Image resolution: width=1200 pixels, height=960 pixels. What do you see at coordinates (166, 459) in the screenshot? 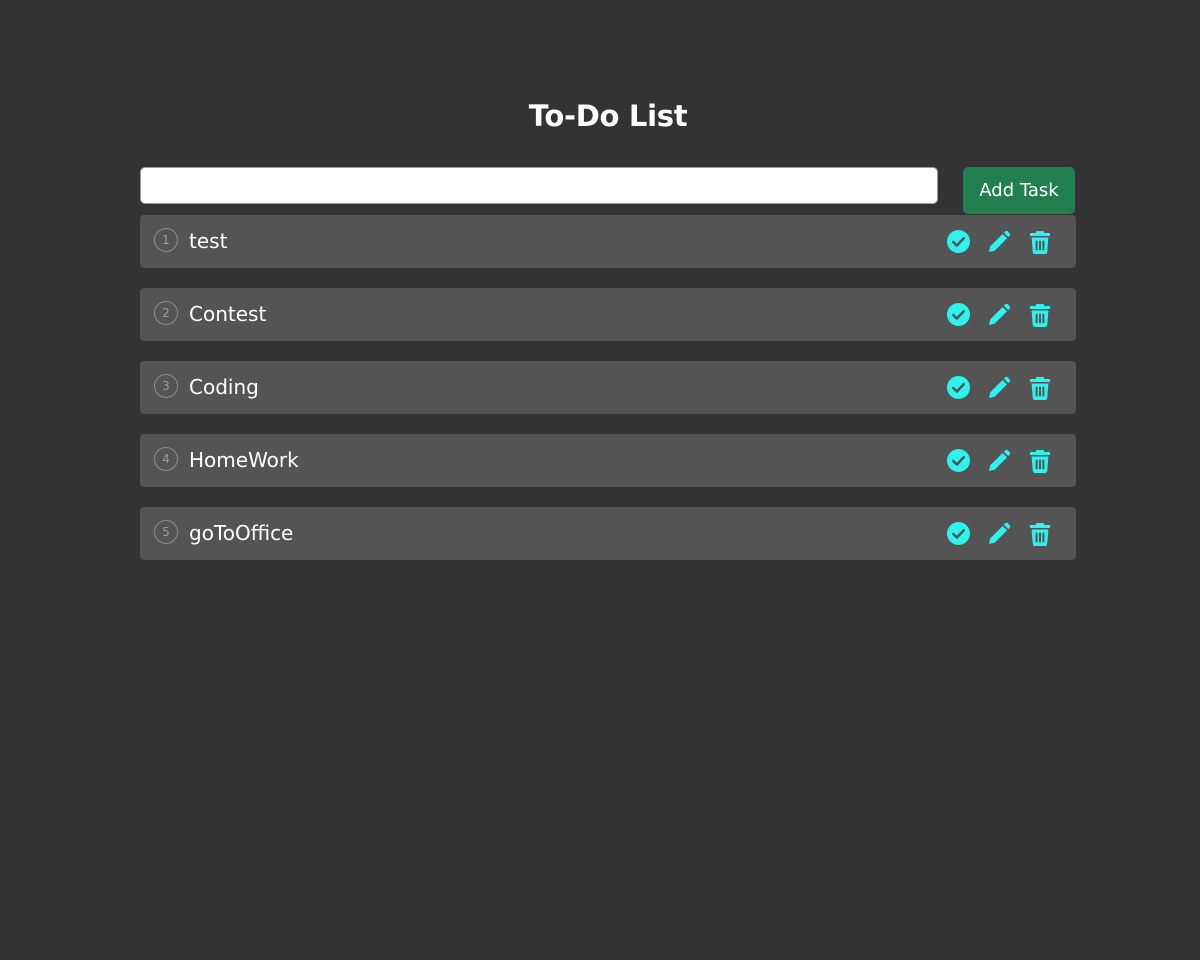
I see `task-number-badge: 4` at bounding box center [166, 459].